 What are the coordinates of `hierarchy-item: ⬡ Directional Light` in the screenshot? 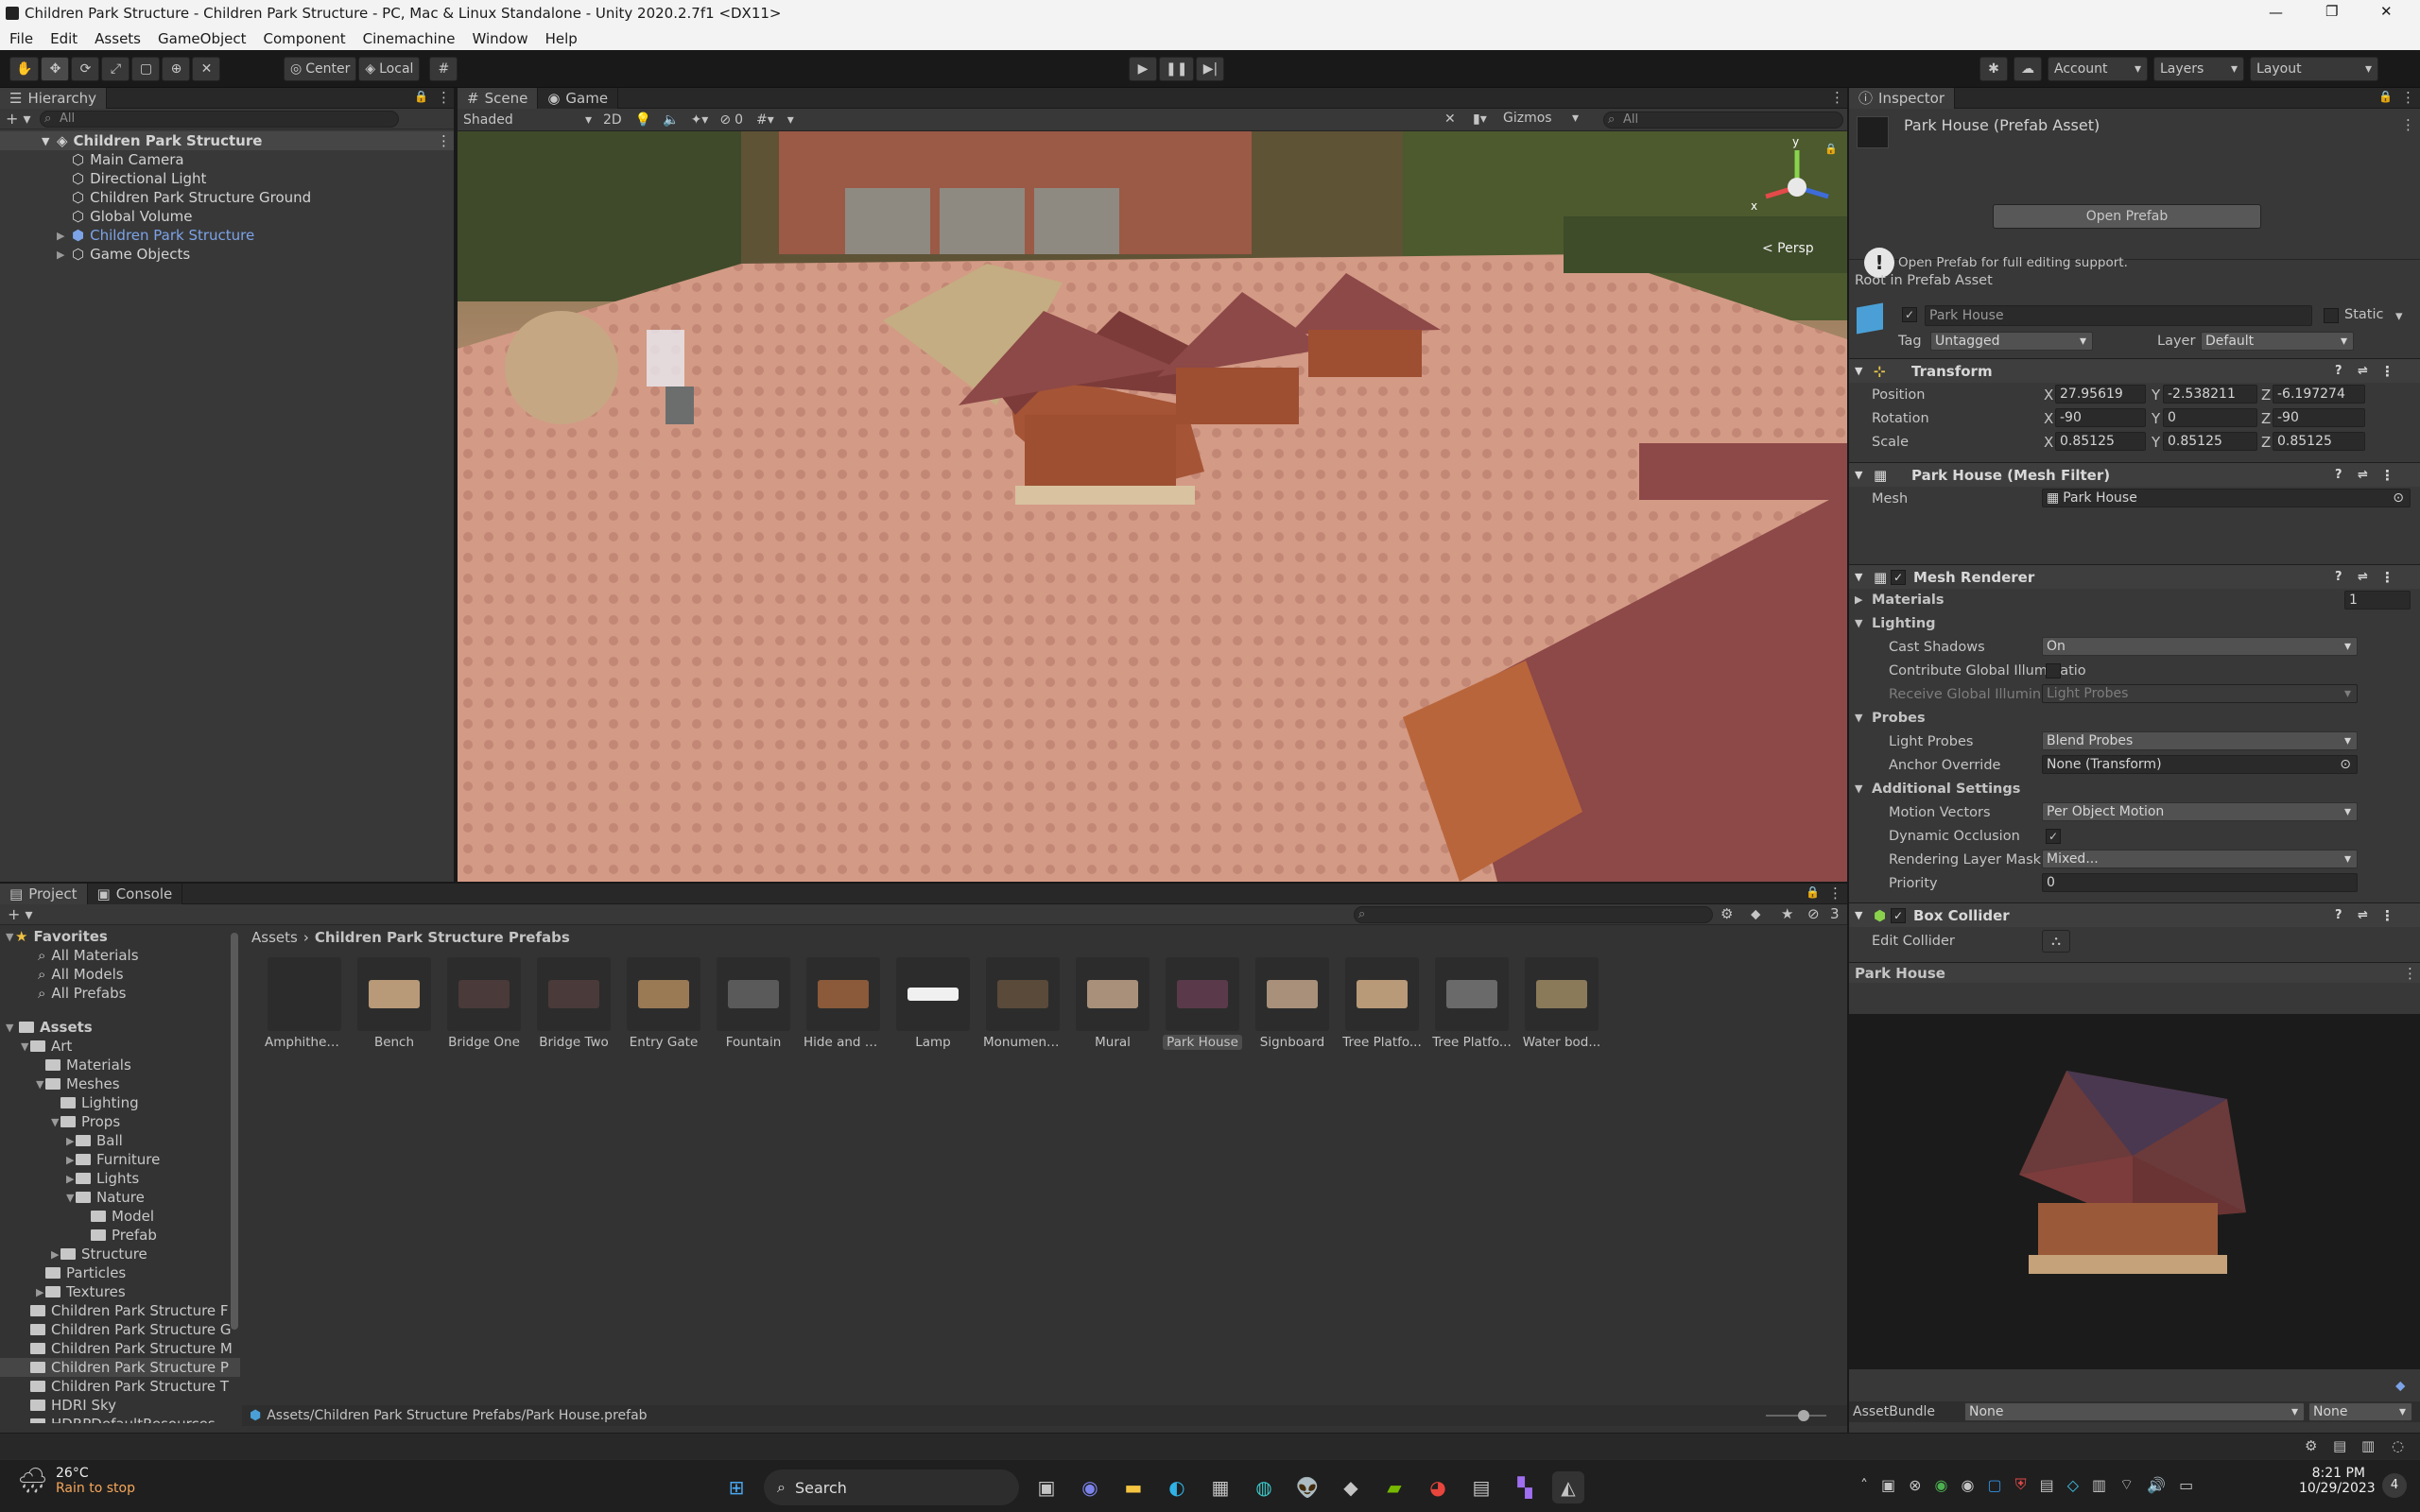 It's located at (227, 178).